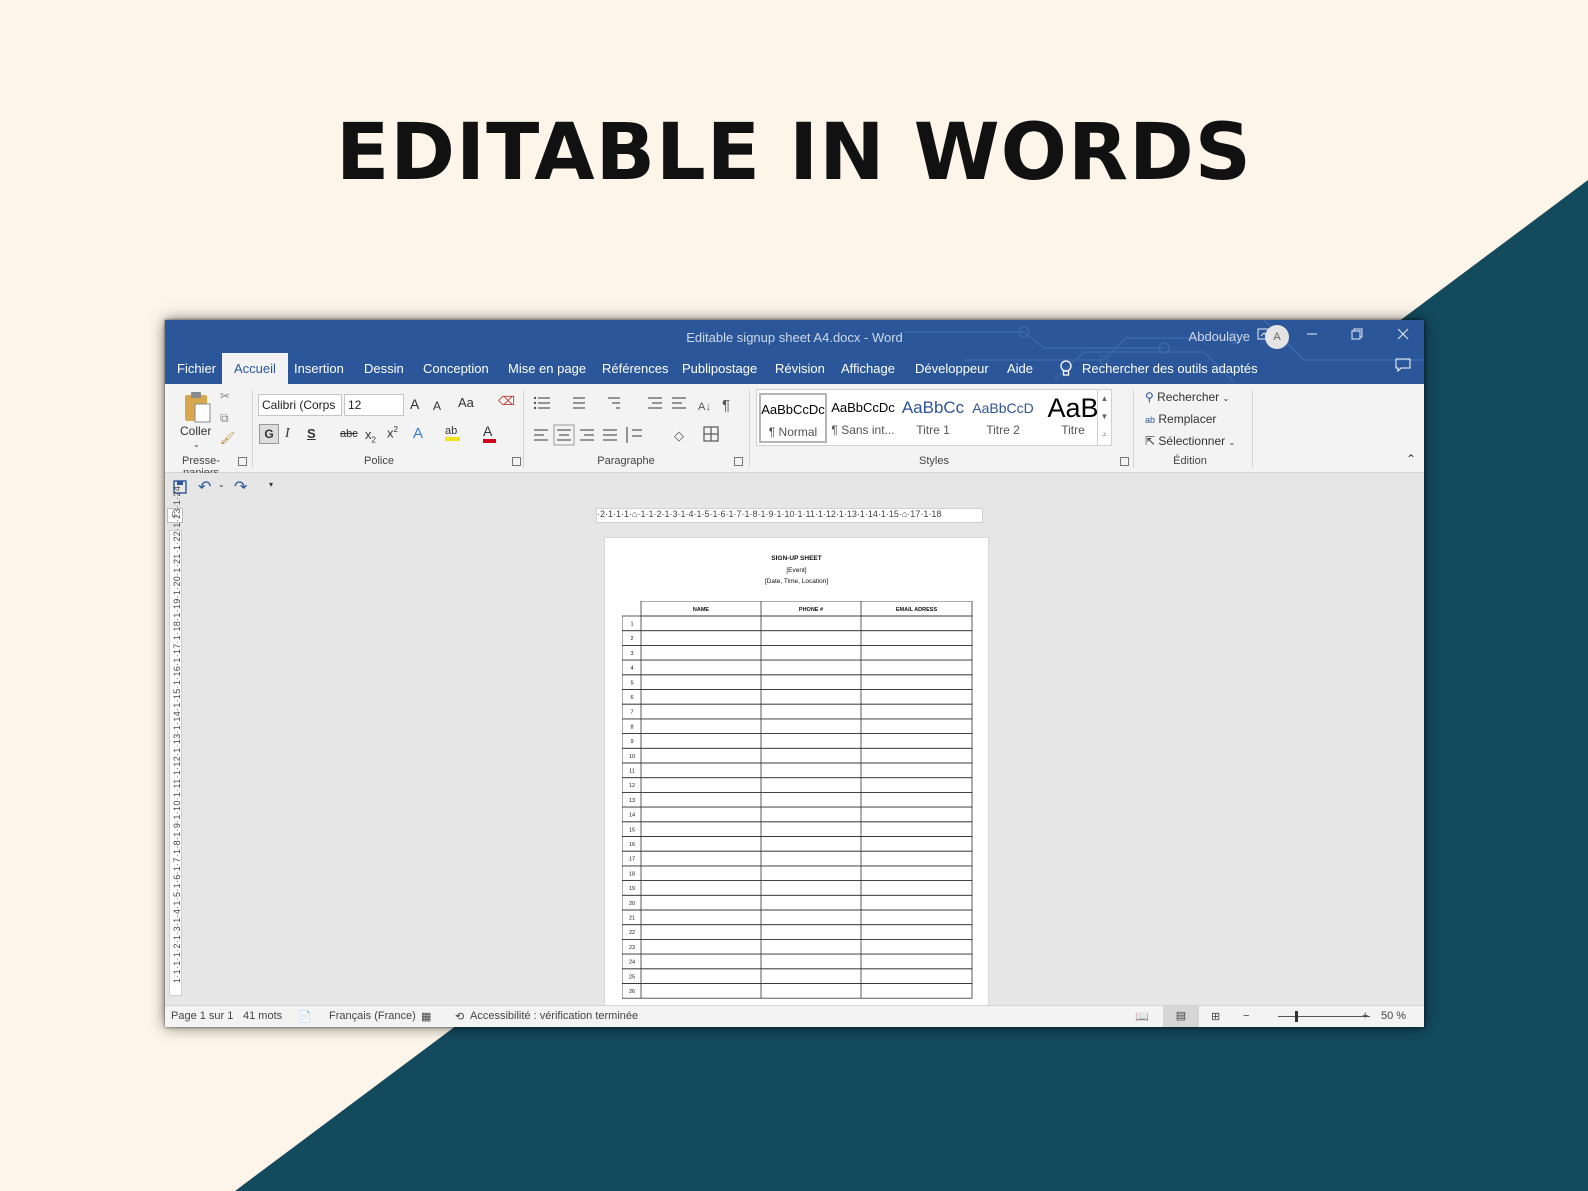  What do you see at coordinates (547, 368) in the screenshot?
I see `tab-mise-en-page: Mise en page` at bounding box center [547, 368].